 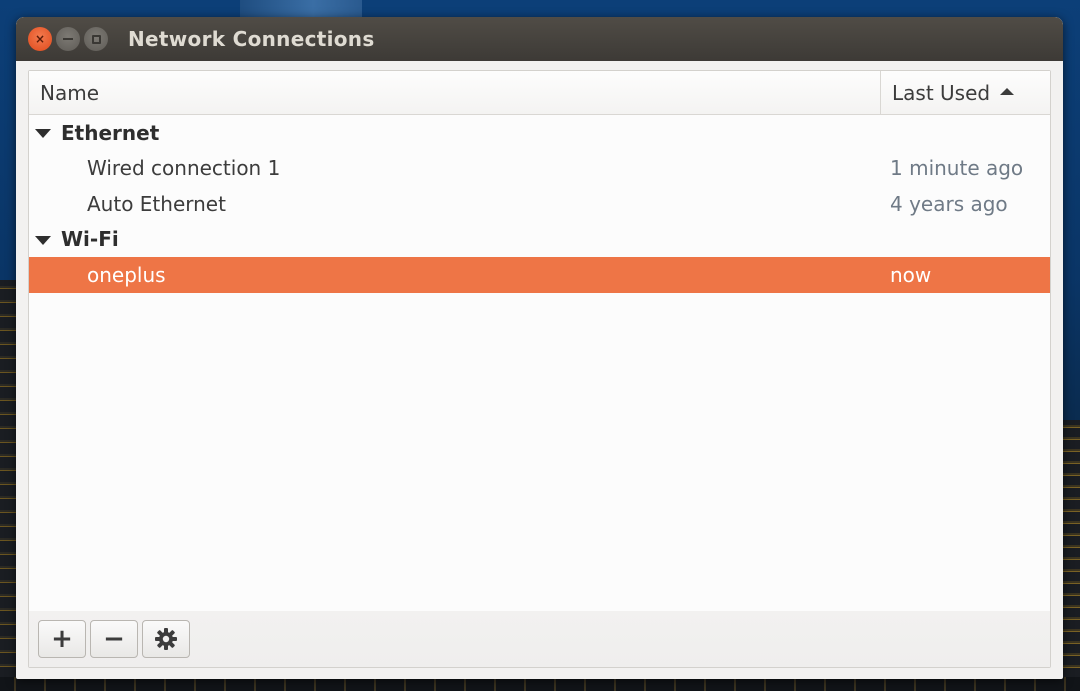 I want to click on column-header-name-label: Name, so click(x=70, y=92).